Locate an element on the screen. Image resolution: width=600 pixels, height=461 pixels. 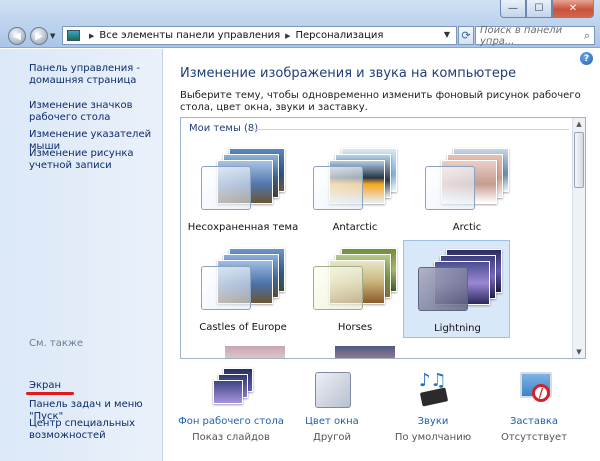
search-input: Поиск в панели упра... ⌕ is located at coordinates (535, 35).